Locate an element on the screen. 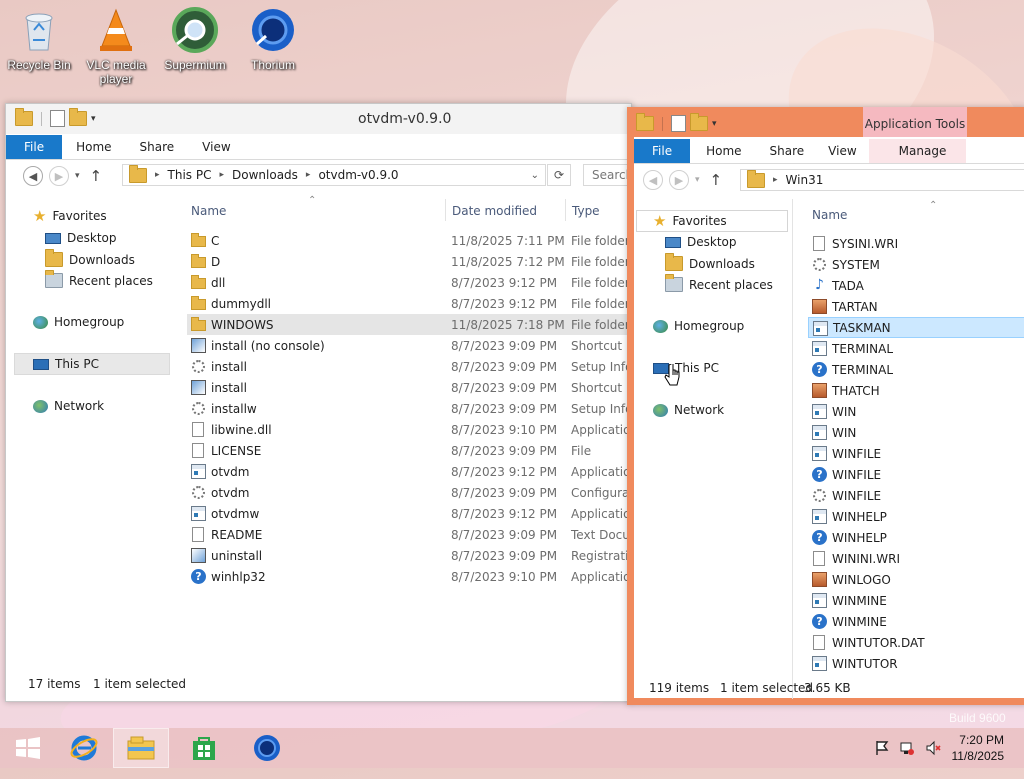 Image resolution: width=1024 pixels, height=779 pixels. start-button is located at coordinates (28, 748).